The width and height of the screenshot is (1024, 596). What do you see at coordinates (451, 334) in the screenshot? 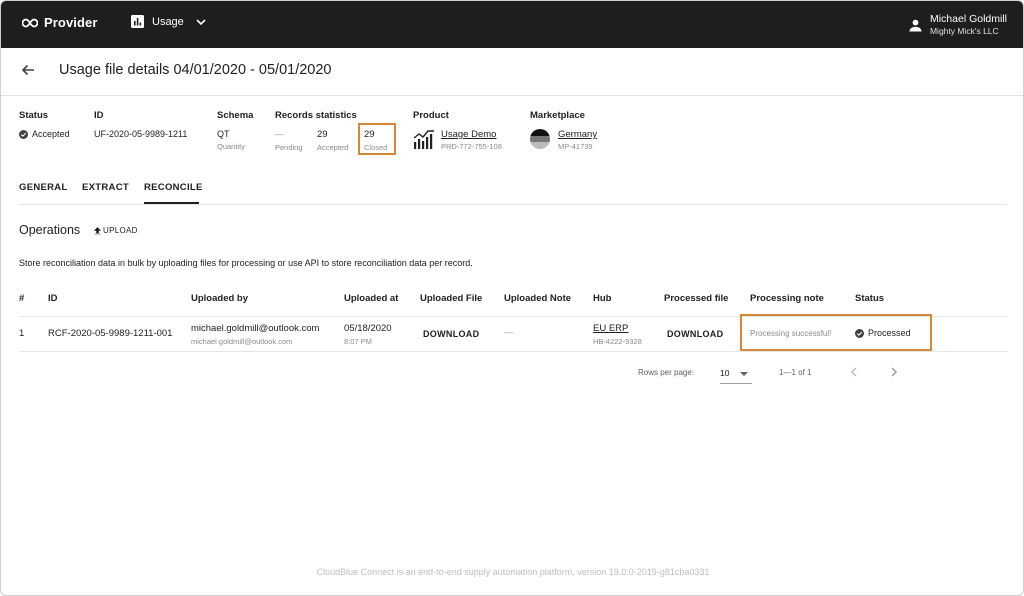
I see `uploaded-file-download-button: DOWNLOAD` at bounding box center [451, 334].